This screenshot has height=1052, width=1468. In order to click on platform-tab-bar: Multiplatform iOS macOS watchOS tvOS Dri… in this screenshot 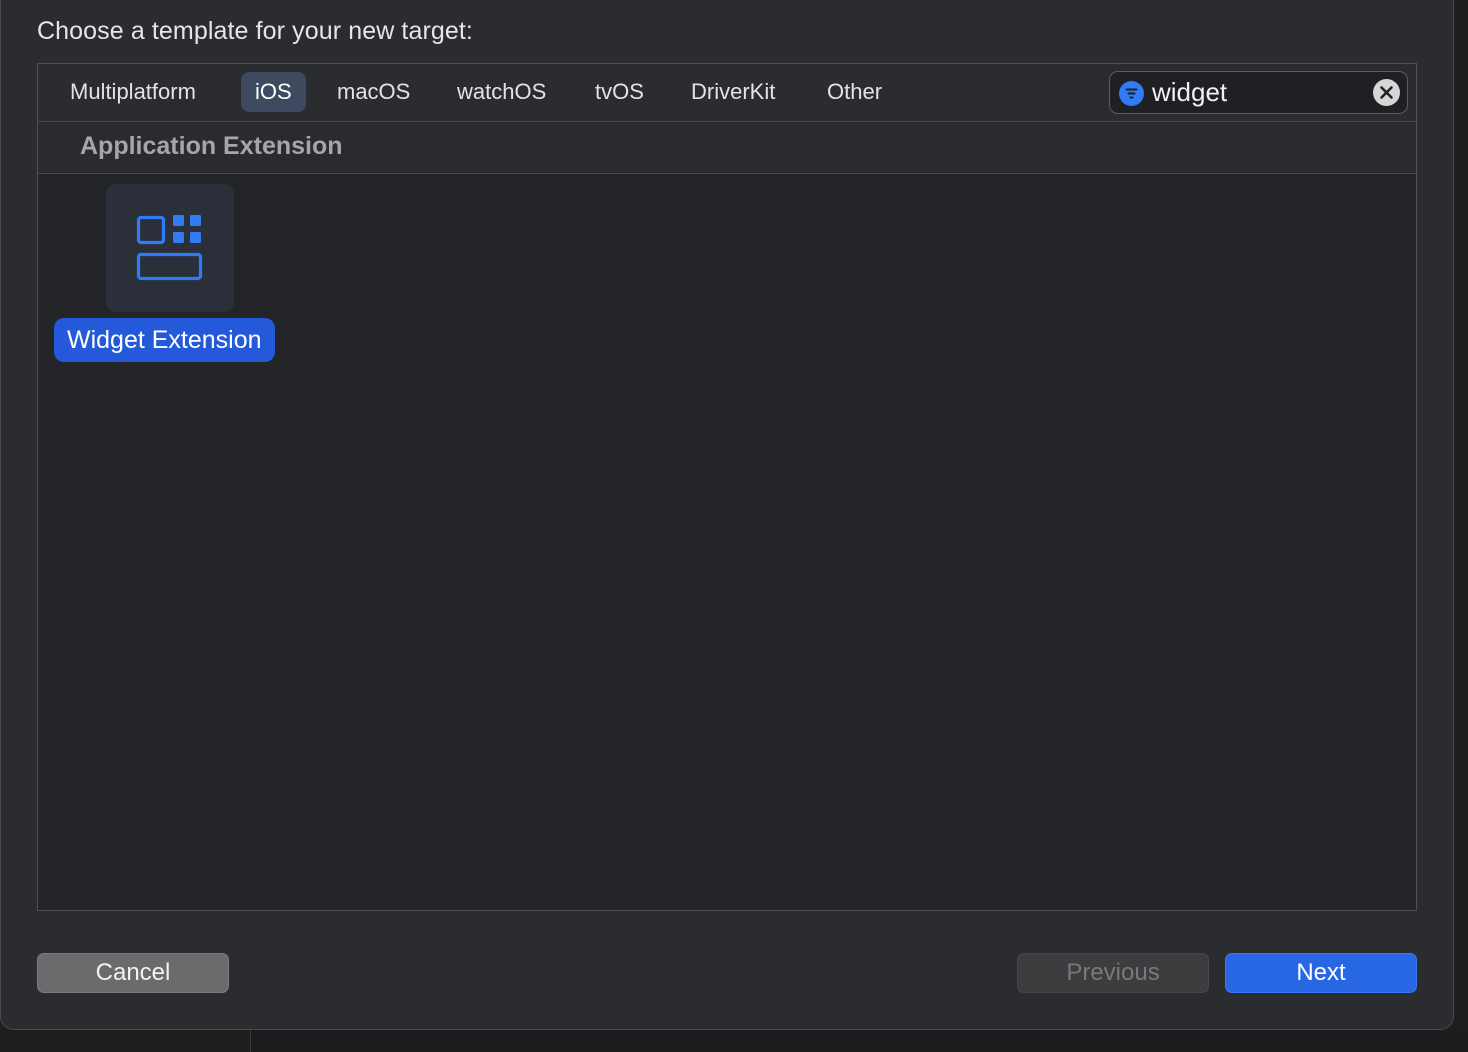, I will do `click(727, 93)`.